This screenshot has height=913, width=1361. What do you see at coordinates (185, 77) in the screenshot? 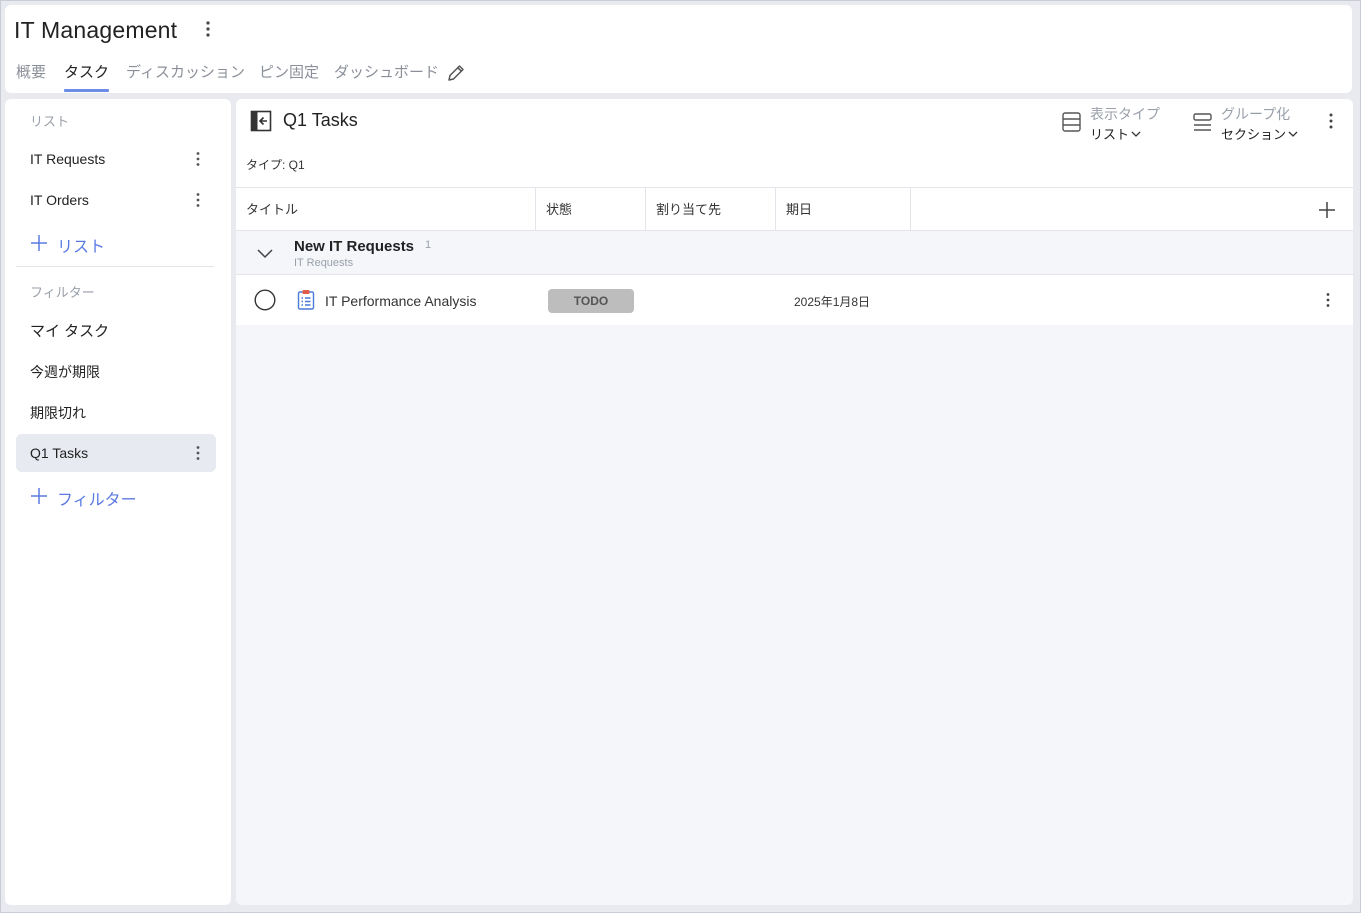
I see `tab-discussion: ディスカッション` at bounding box center [185, 77].